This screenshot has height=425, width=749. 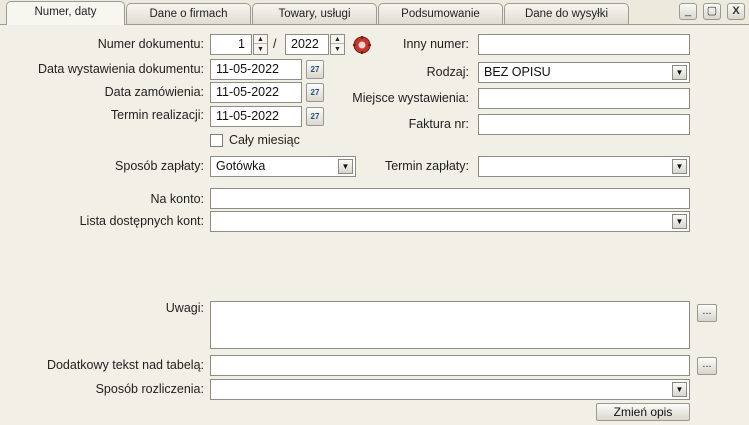 I want to click on inny-numer-input, so click(x=584, y=44).